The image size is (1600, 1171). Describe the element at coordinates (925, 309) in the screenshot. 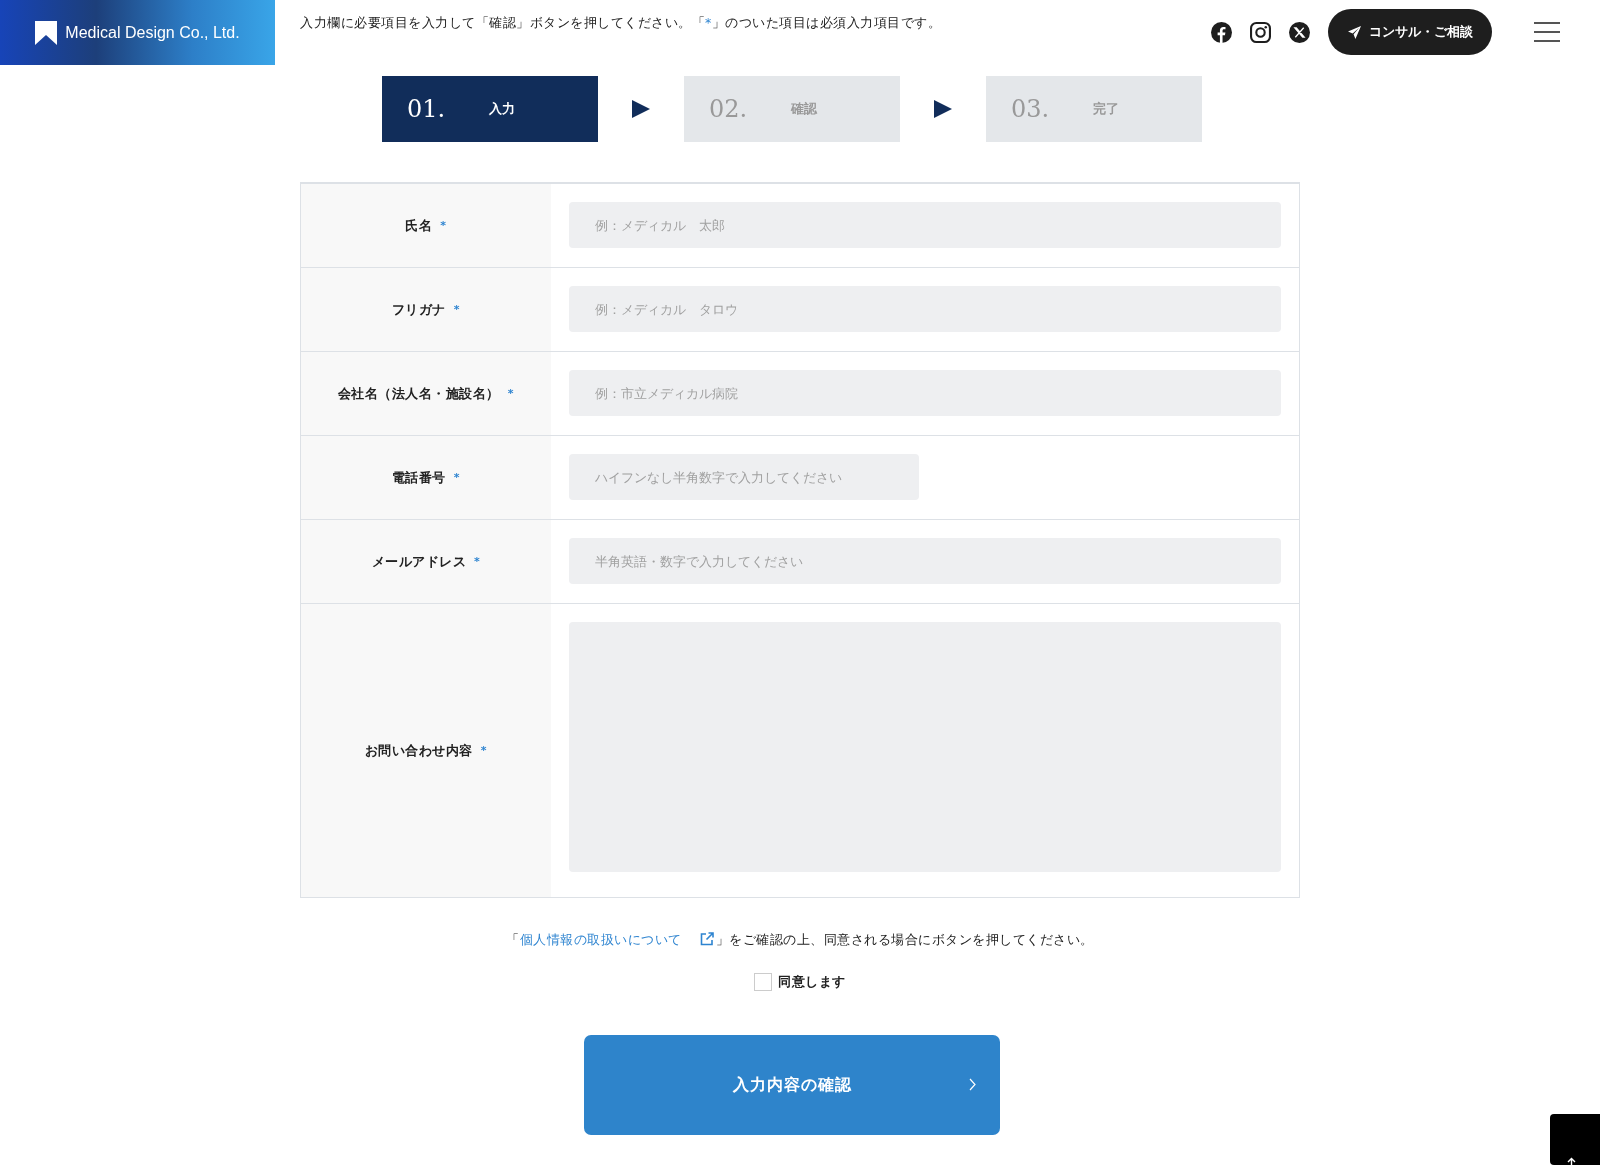

I see `input-field: 例：メディカル タロウ` at that location.